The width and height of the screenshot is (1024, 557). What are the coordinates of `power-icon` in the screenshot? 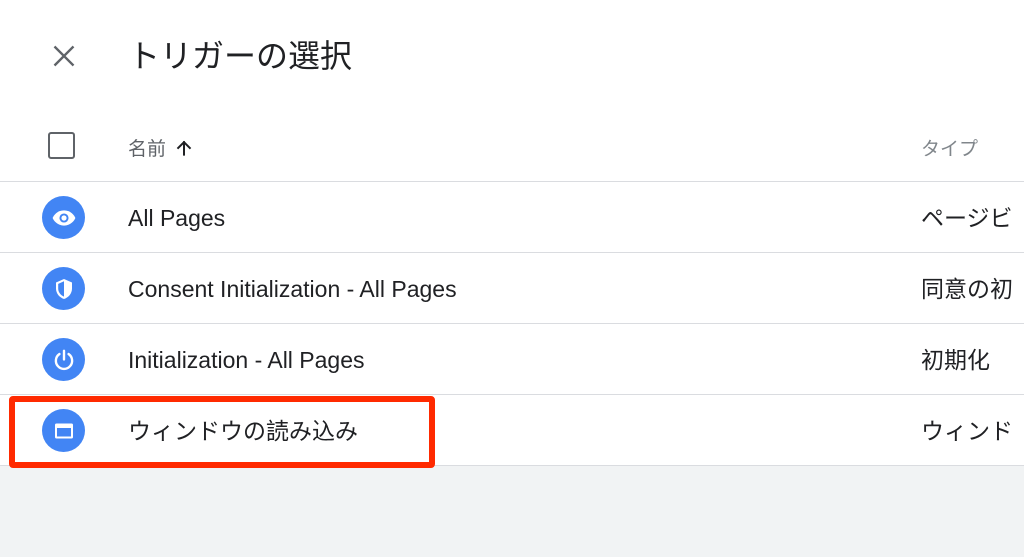 It's located at (63, 359).